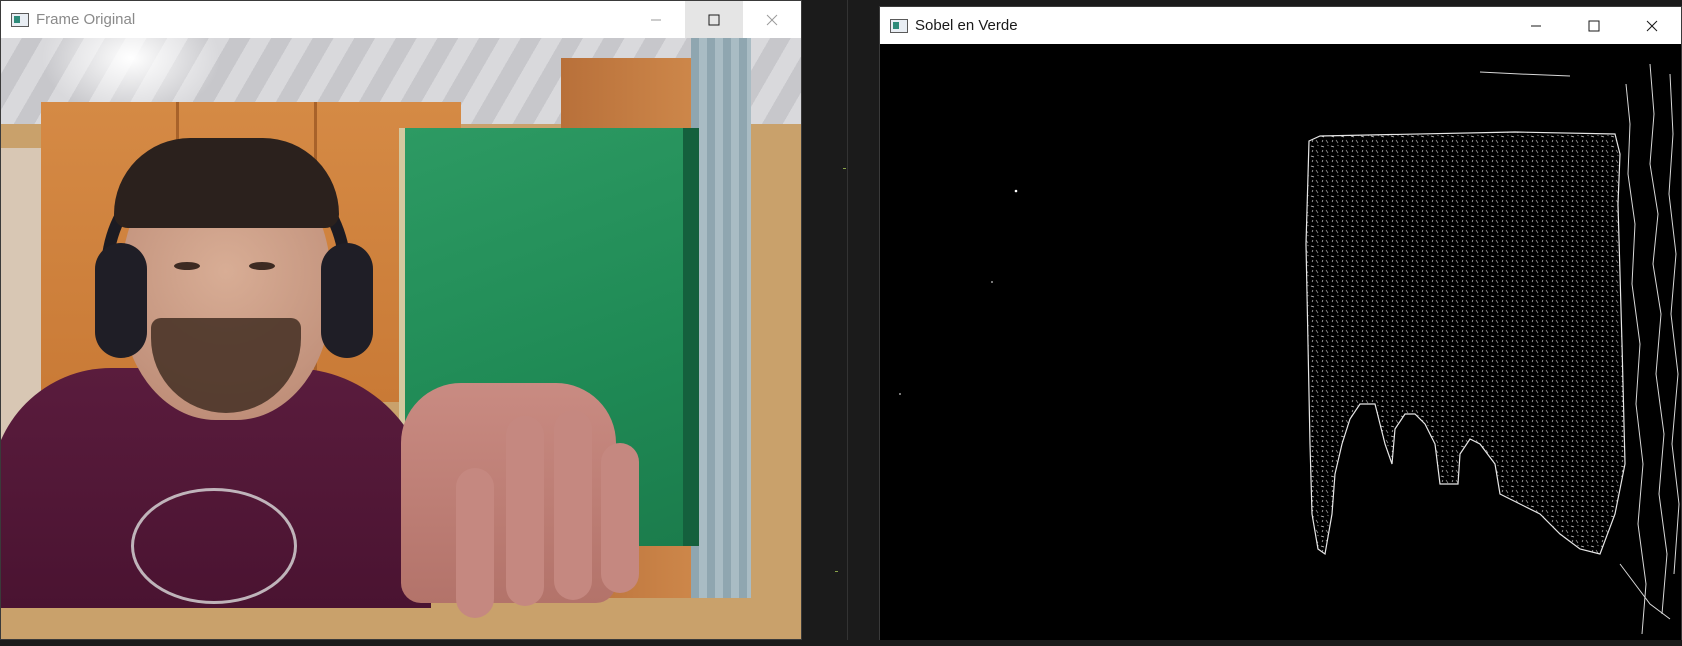 The image size is (1682, 646). I want to click on window-title: Sobel en Verde, so click(966, 25).